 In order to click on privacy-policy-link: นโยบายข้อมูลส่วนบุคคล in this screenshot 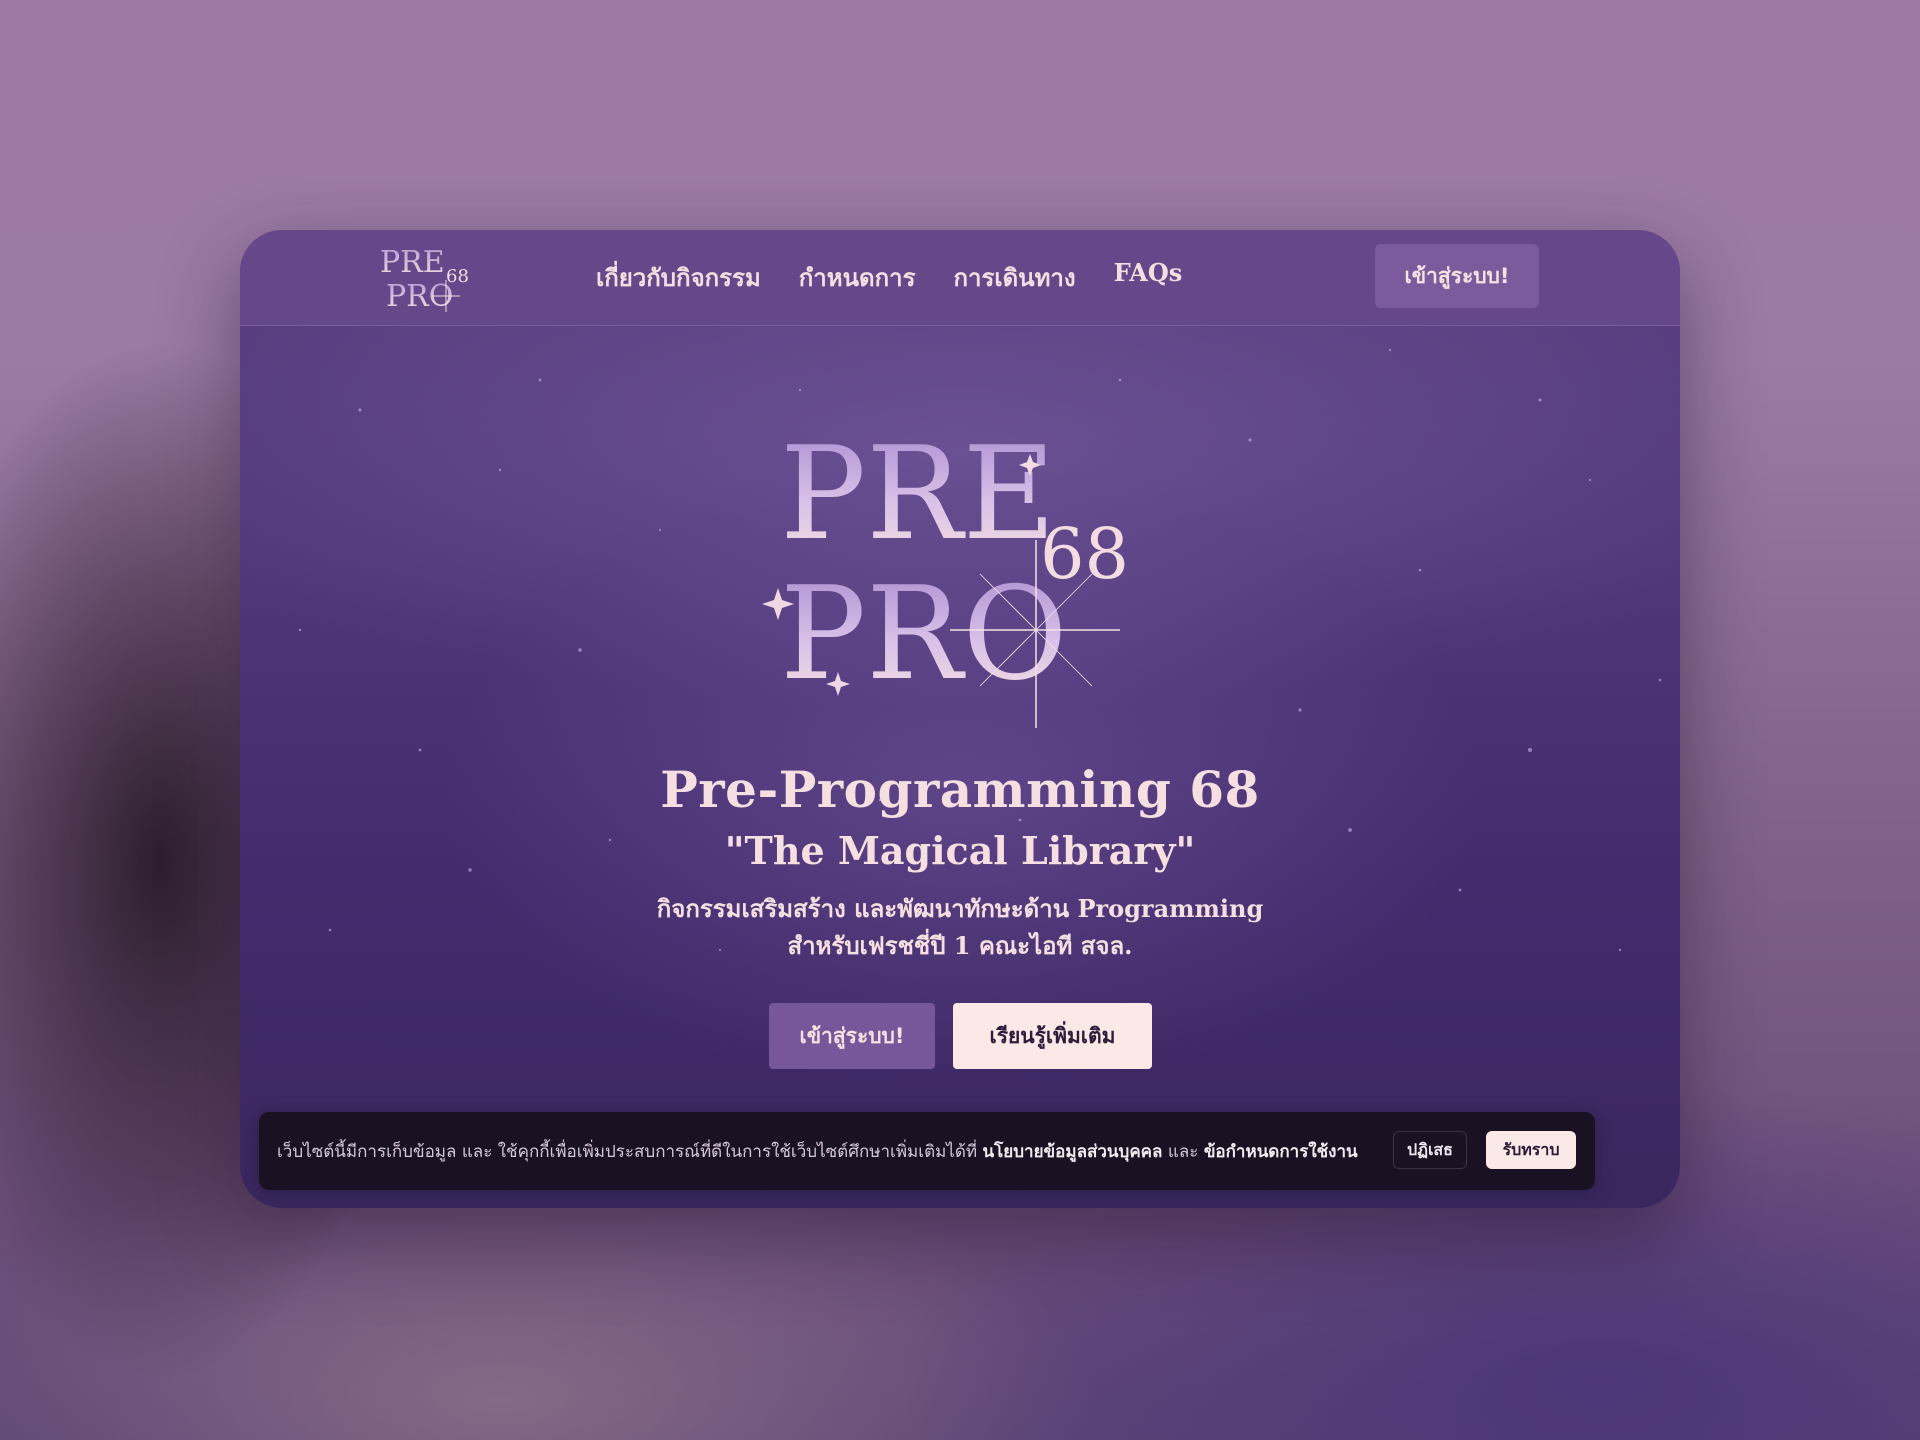, I will do `click(1073, 1152)`.